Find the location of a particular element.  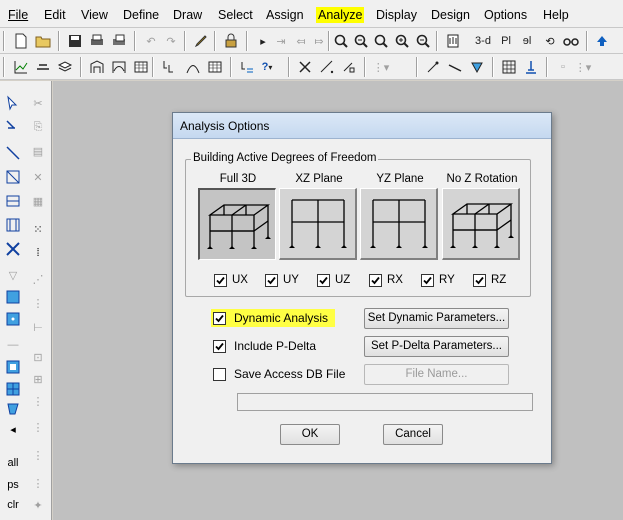

save-access-db-checkbox: Save Access DB File is located at coordinates (279, 374).